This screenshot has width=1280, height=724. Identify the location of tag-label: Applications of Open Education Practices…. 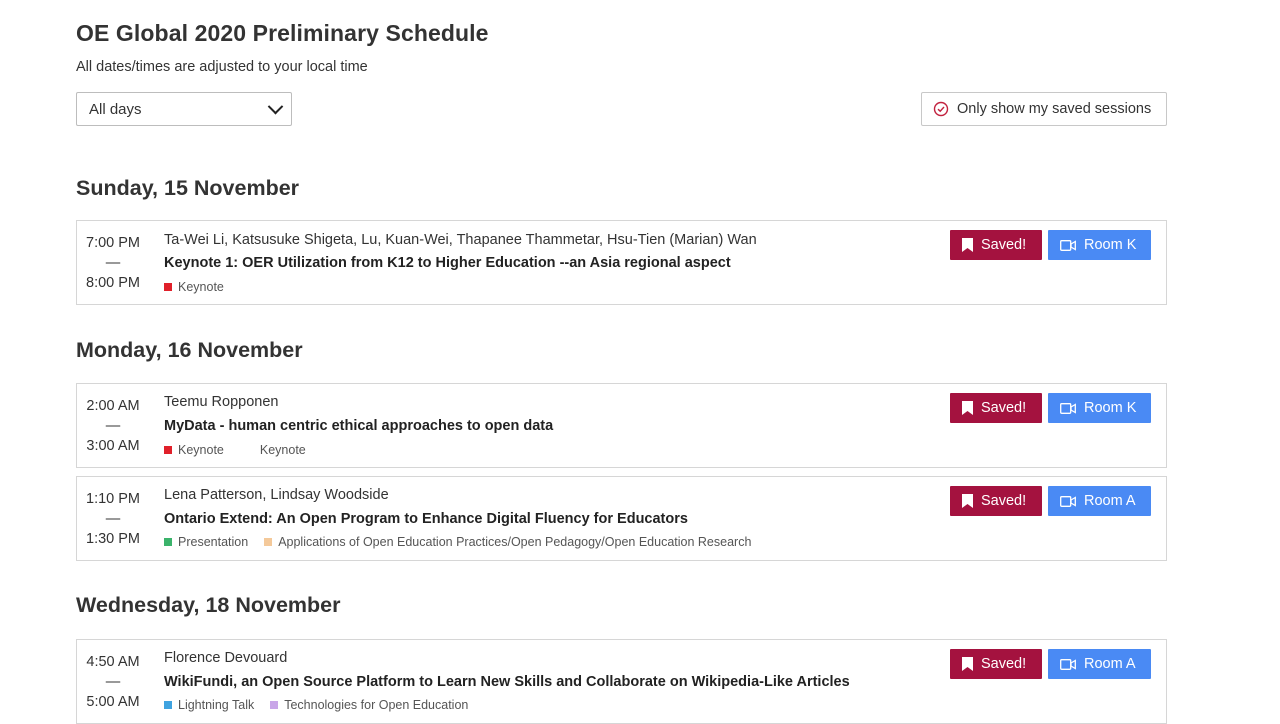
(515, 542).